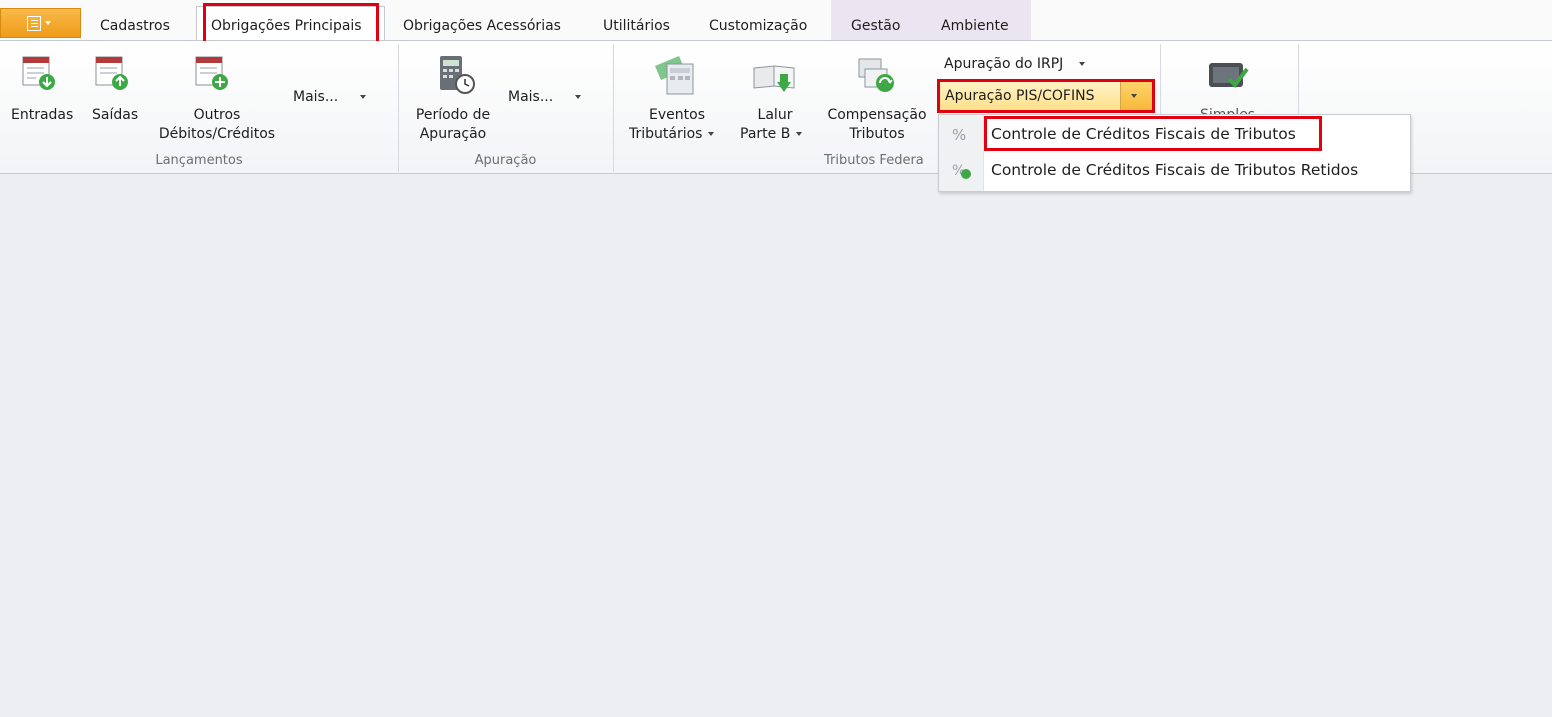  What do you see at coordinates (457, 75) in the screenshot?
I see `calculator-clock-icon` at bounding box center [457, 75].